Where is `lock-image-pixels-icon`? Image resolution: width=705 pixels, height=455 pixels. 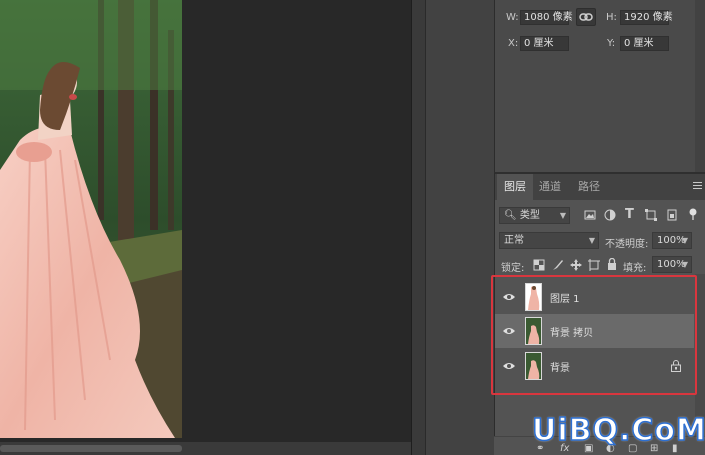
lock-image-pixels-icon is located at coordinates (558, 265).